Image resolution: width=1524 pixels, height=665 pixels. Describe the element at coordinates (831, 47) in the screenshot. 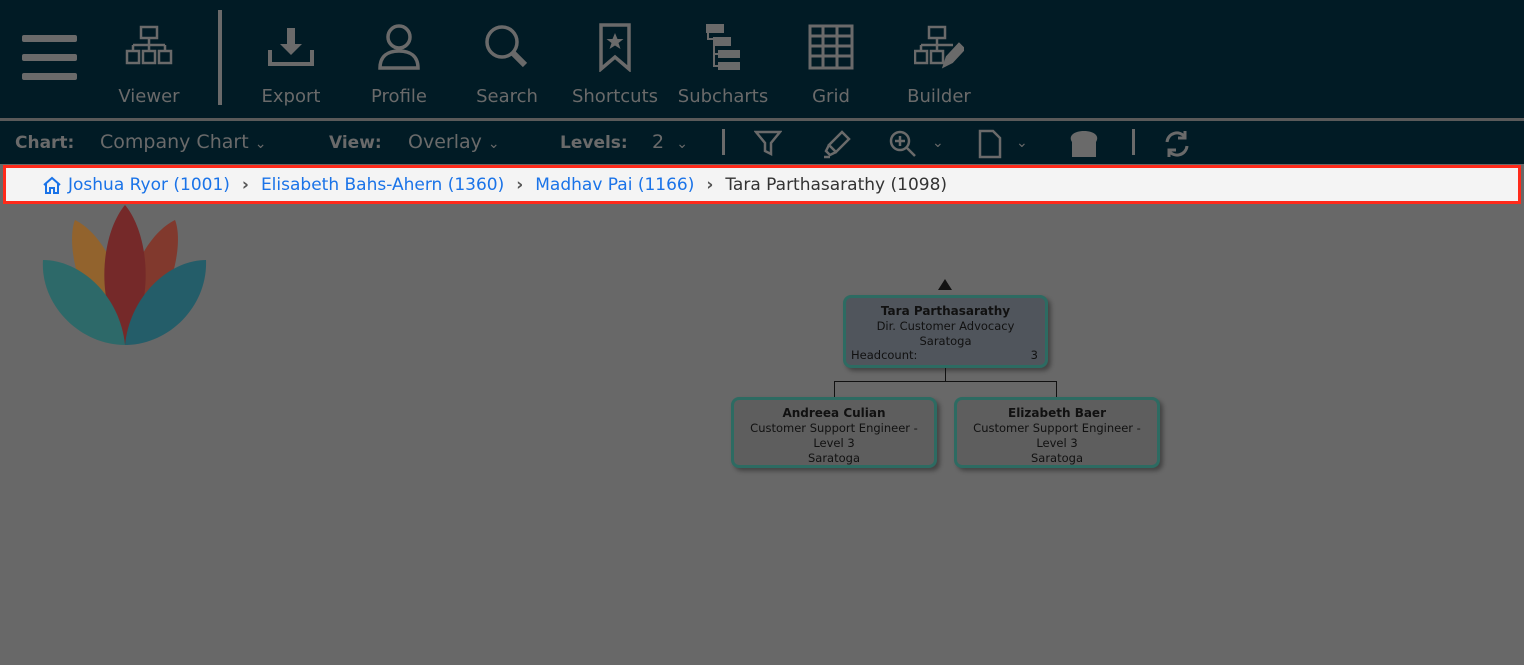

I see `grid-icon` at that location.